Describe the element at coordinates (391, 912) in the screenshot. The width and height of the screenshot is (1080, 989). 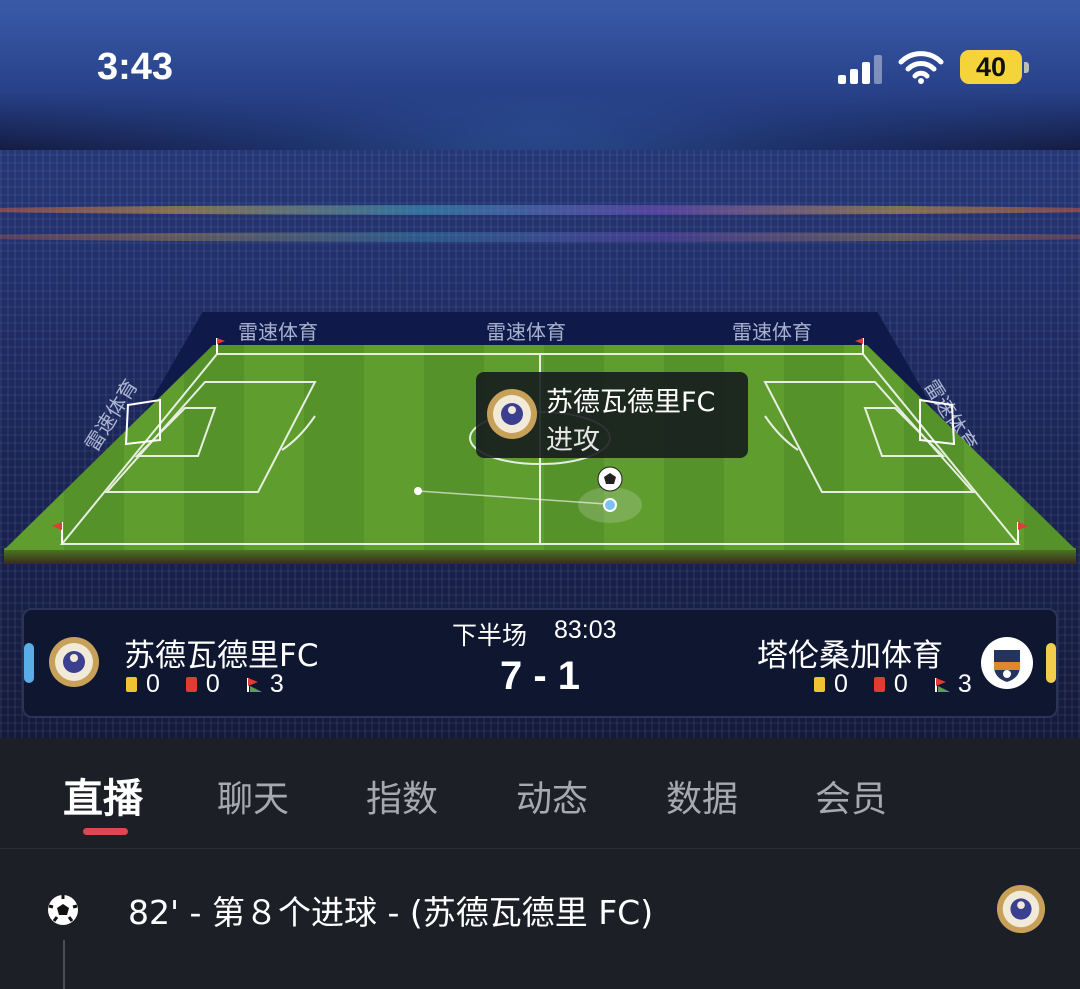
I see `event-item-text: 82' - 第８个进球 - (苏德瓦德里 FC)` at that location.